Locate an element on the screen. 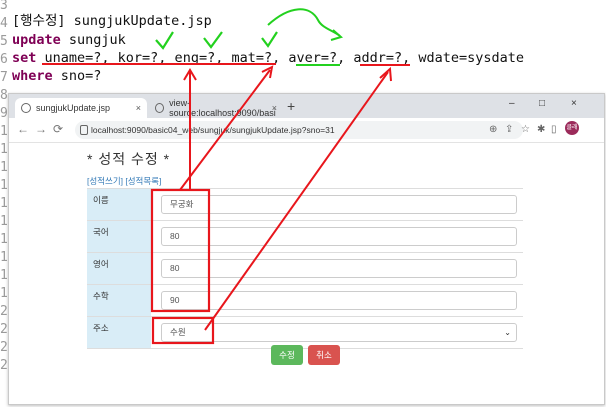 The width and height of the screenshot is (606, 407). mat-input: 90 is located at coordinates (339, 300).